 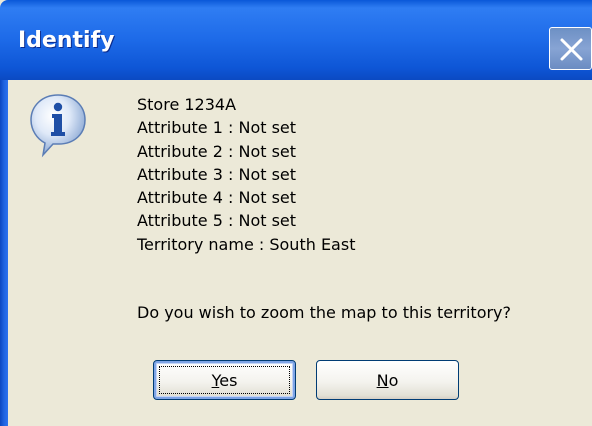 I want to click on message-line: Store 1234A, so click(x=187, y=104).